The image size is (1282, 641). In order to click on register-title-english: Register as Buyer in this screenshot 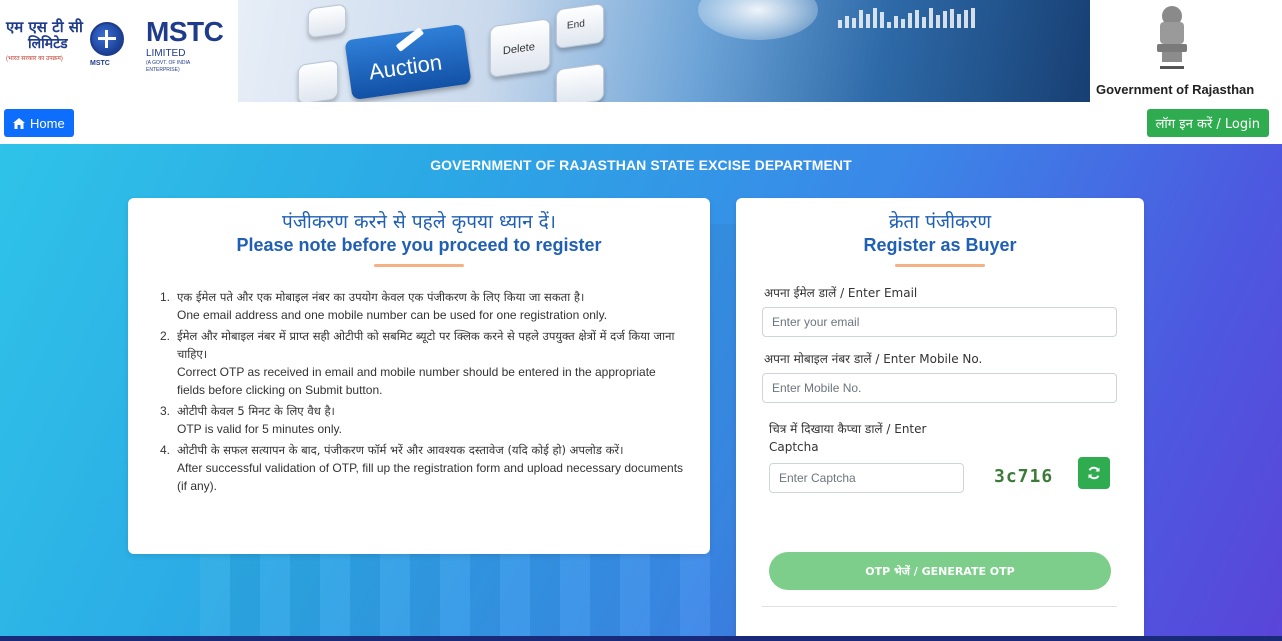, I will do `click(940, 245)`.